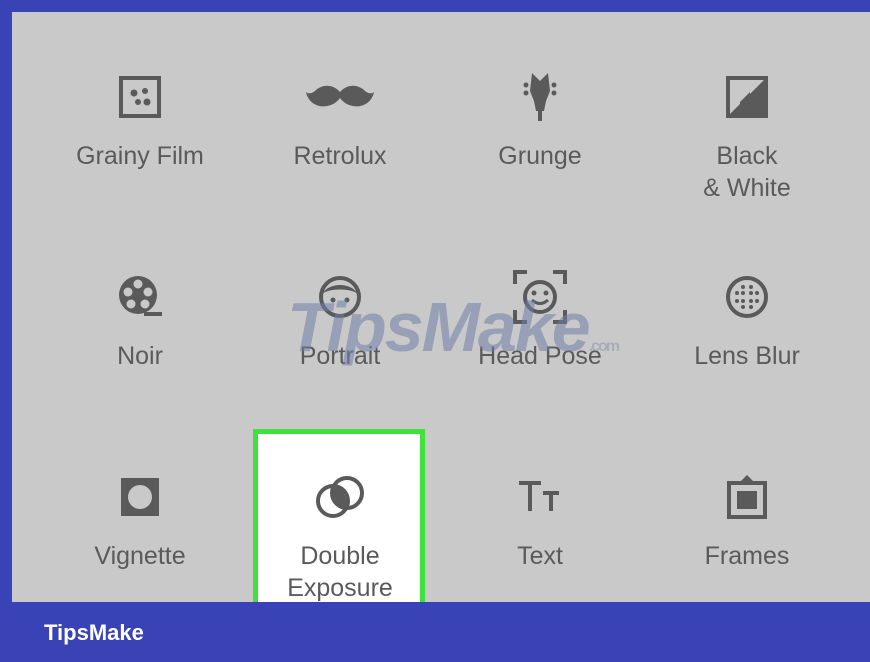 Image resolution: width=870 pixels, height=662 pixels. I want to click on lens-blur-icon, so click(747, 297).